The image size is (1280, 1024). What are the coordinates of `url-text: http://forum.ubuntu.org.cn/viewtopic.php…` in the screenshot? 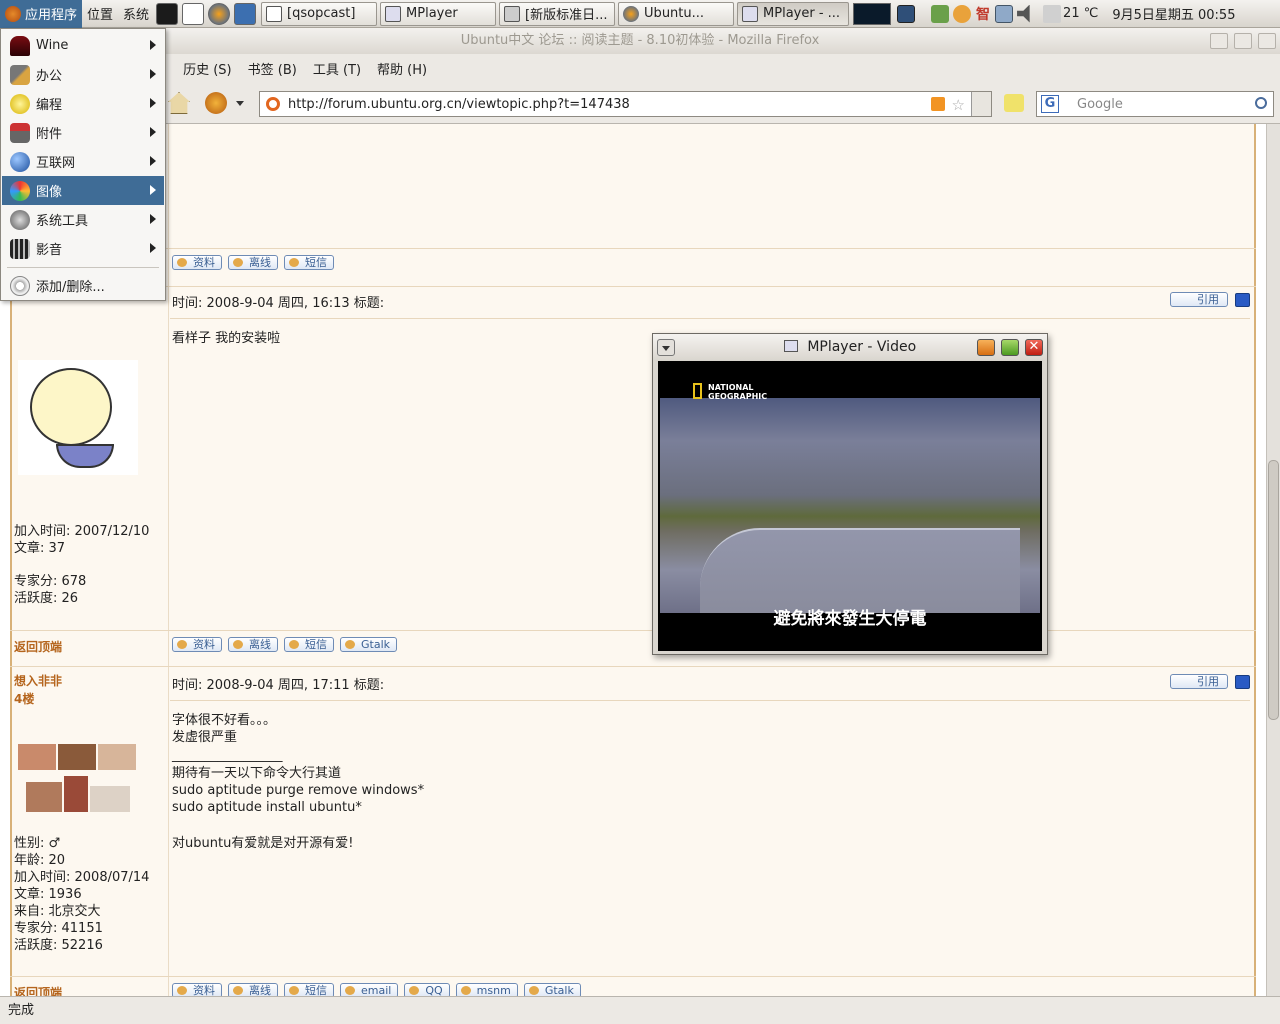 It's located at (459, 104).